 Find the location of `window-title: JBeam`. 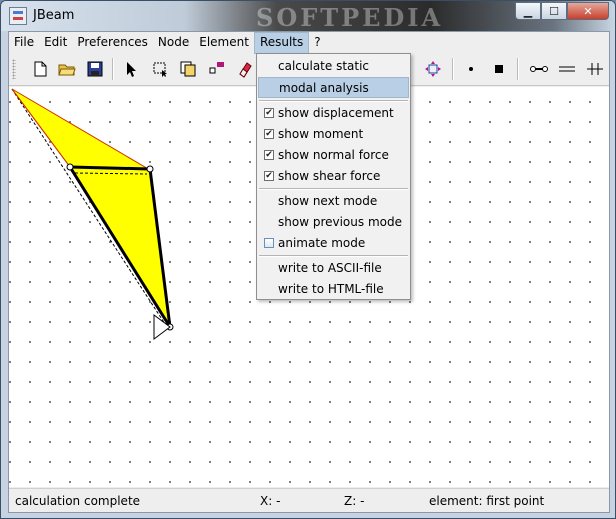

window-title: JBeam is located at coordinates (54, 15).